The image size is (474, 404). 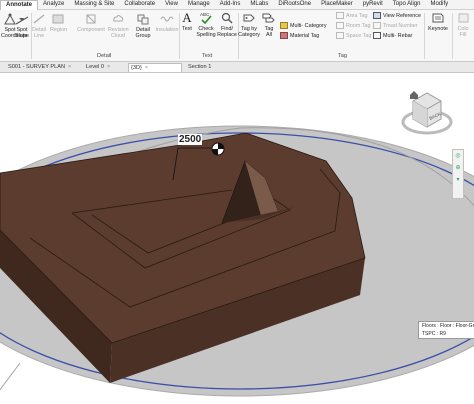 What do you see at coordinates (400, 25) in the screenshot?
I see `tread-number-label: Tread Number` at bounding box center [400, 25].